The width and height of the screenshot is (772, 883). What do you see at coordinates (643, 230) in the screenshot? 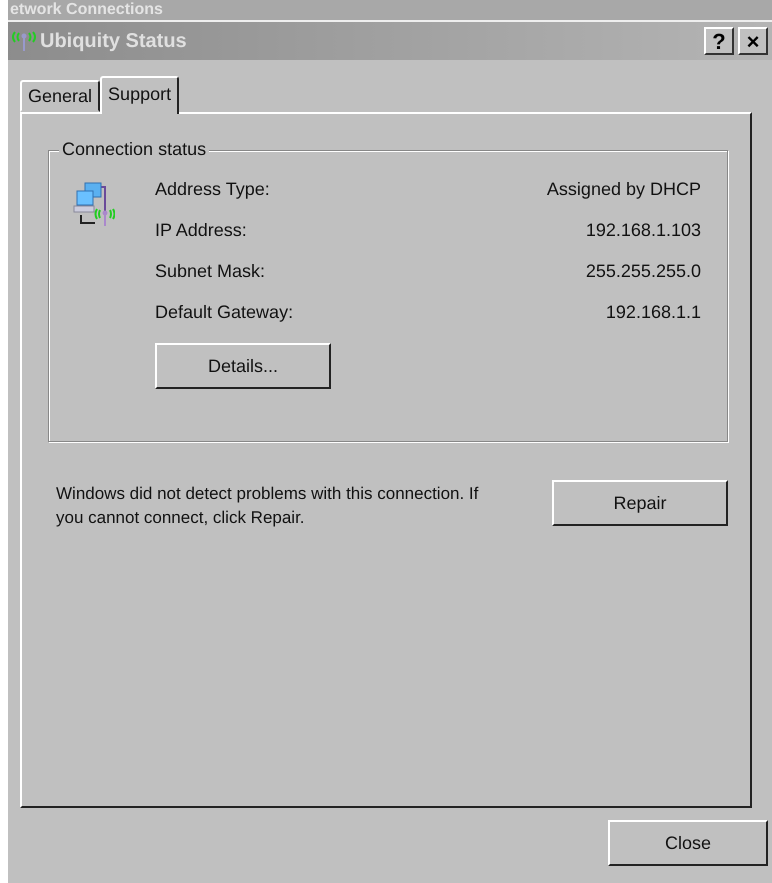
I see `field-value: 192.168.1.103` at bounding box center [643, 230].